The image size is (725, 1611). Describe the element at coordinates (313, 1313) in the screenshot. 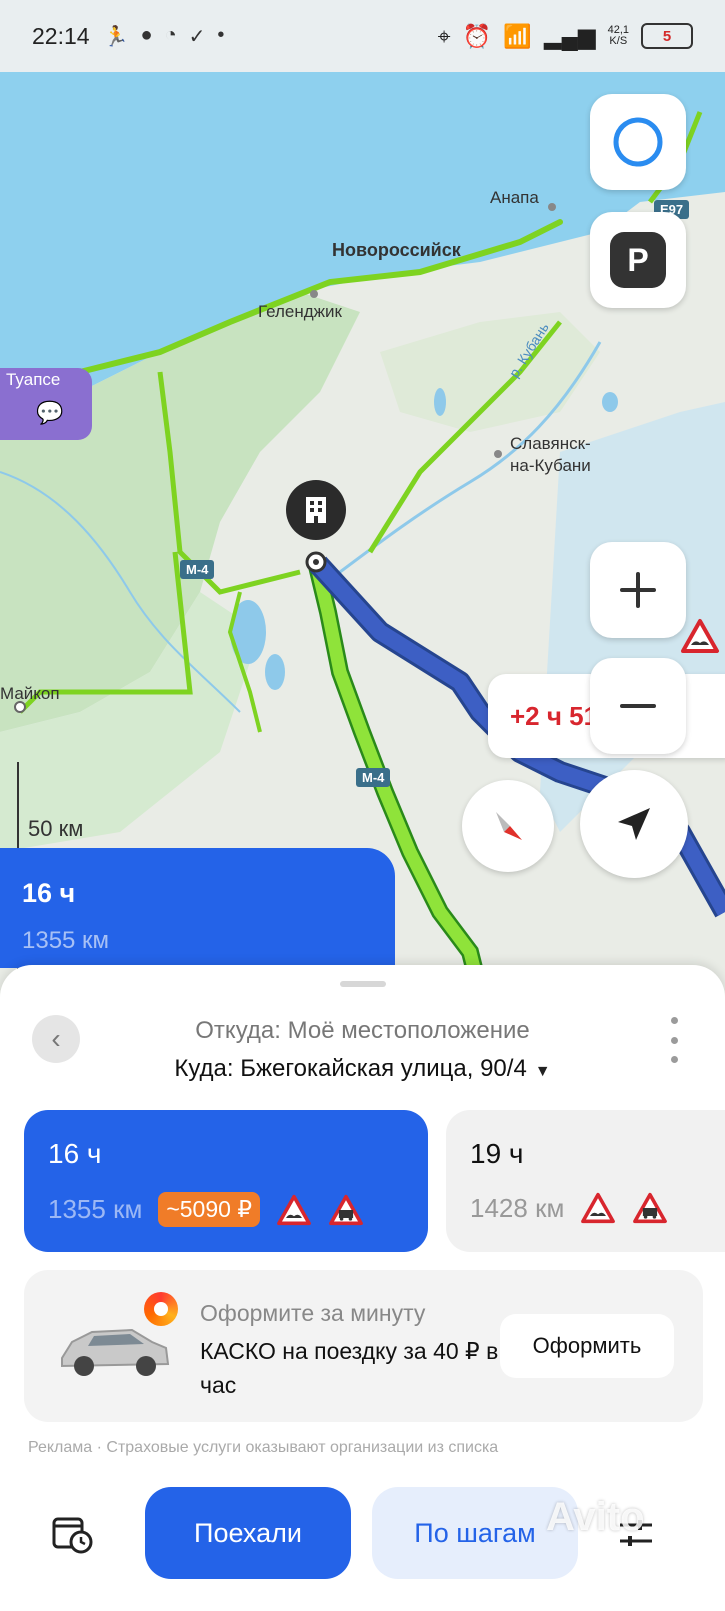

I see `ad-subtitle: Оформите за минуту` at that location.